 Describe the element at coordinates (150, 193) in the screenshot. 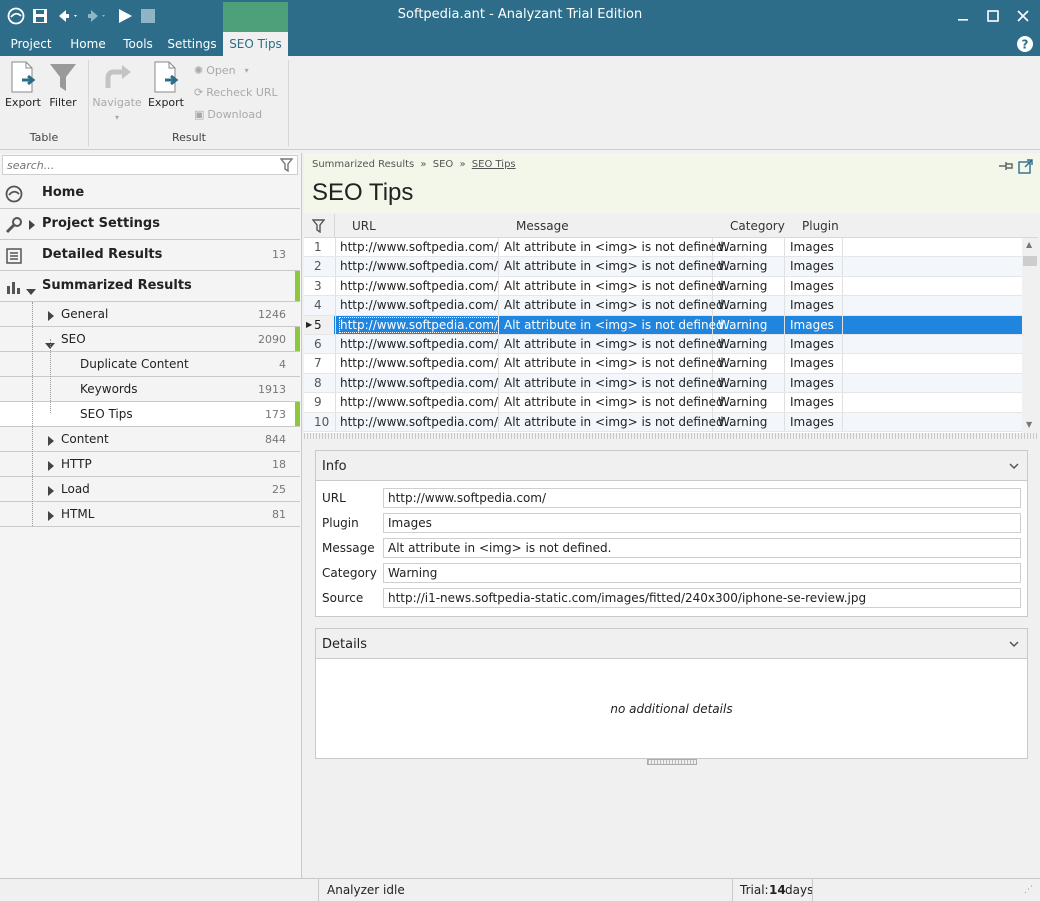

I see `nav-home: Home` at that location.